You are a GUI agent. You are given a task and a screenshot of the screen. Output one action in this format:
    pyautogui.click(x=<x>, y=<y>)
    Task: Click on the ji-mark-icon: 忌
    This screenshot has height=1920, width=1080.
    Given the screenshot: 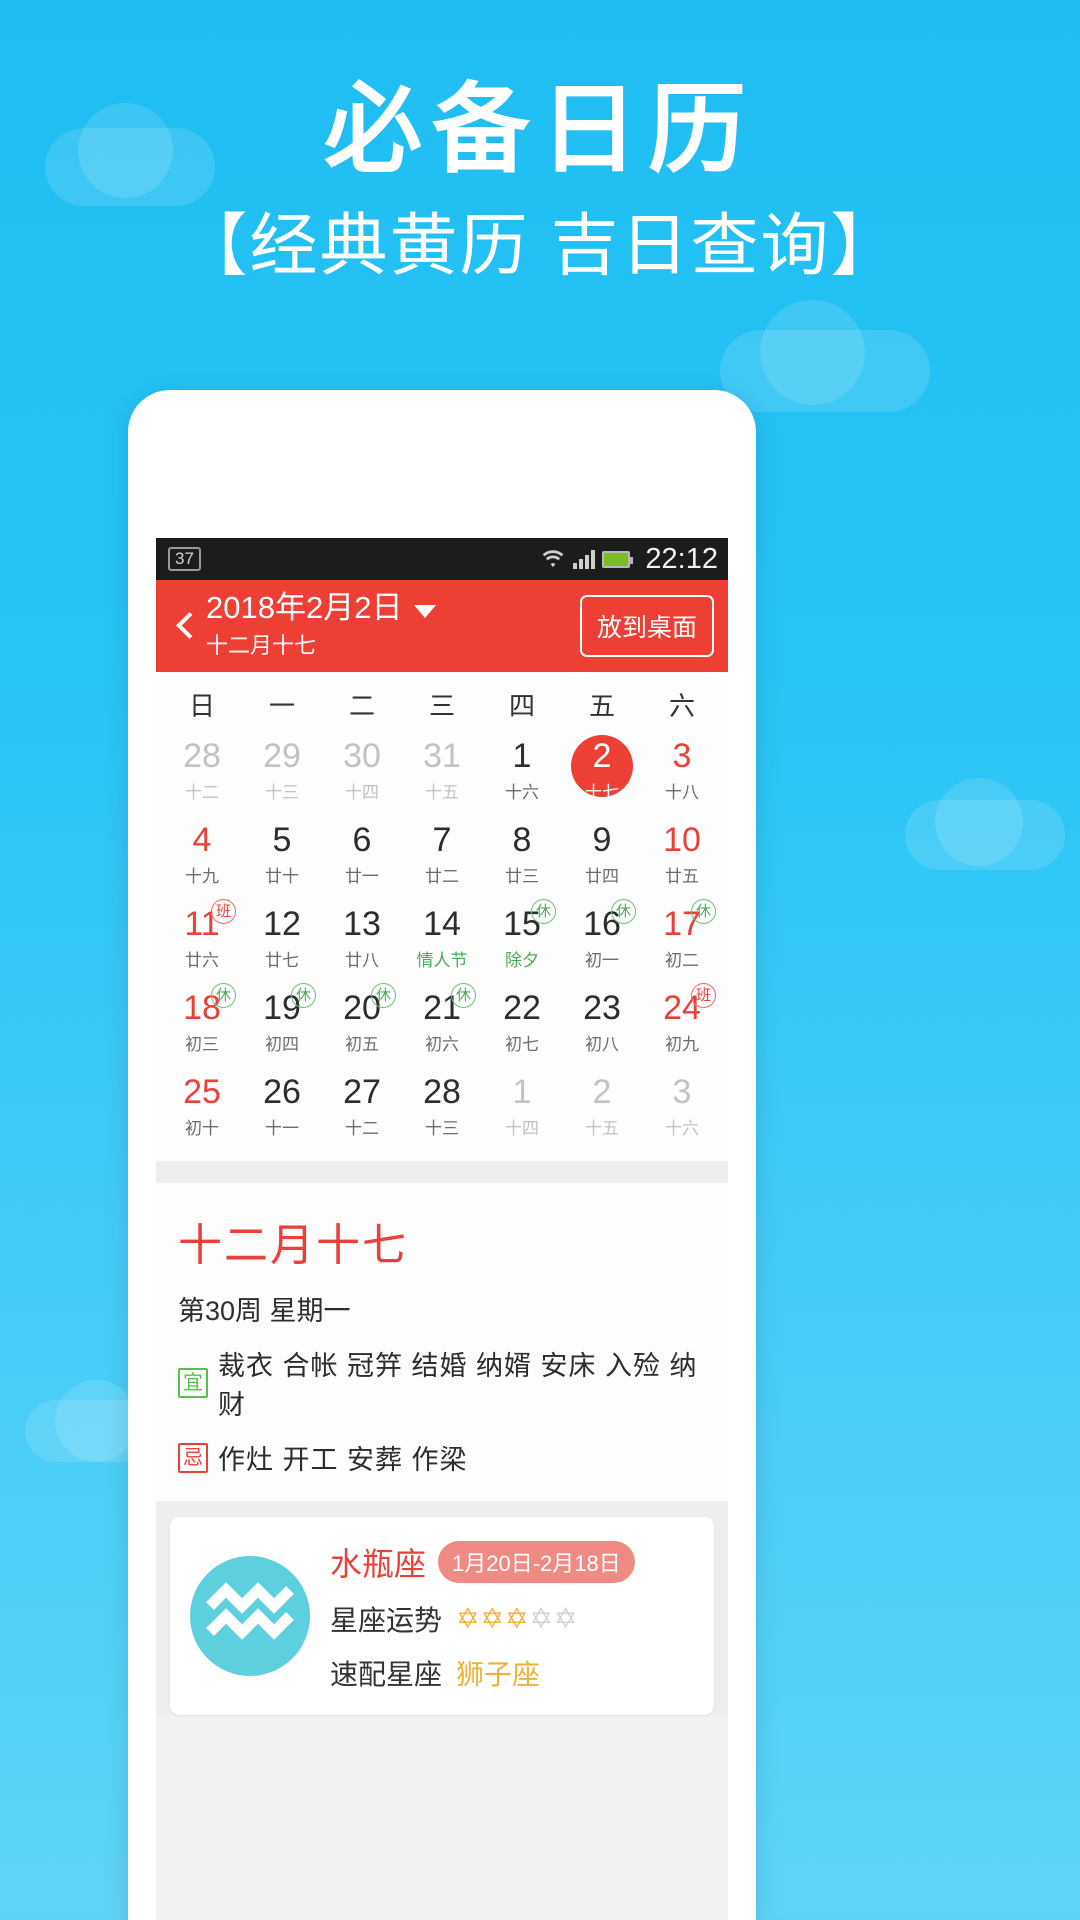 What is the action you would take?
    pyautogui.click(x=193, y=1457)
    